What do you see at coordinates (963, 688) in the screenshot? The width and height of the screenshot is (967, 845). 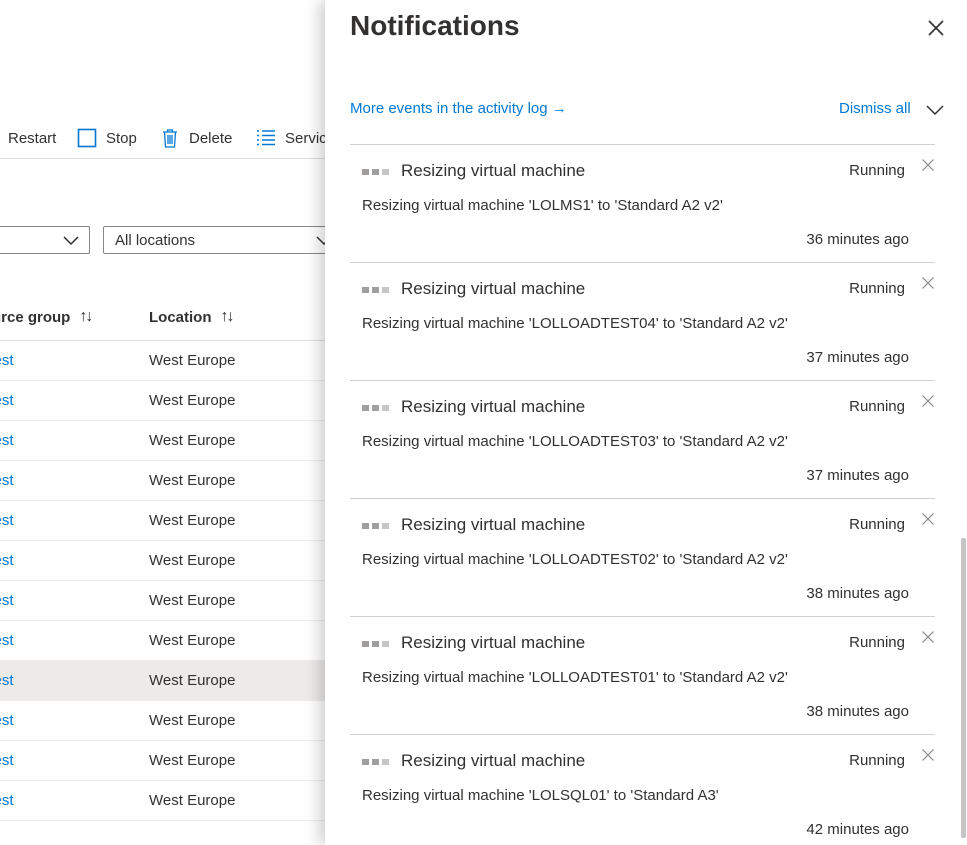 I see `scrollbar-thumb` at bounding box center [963, 688].